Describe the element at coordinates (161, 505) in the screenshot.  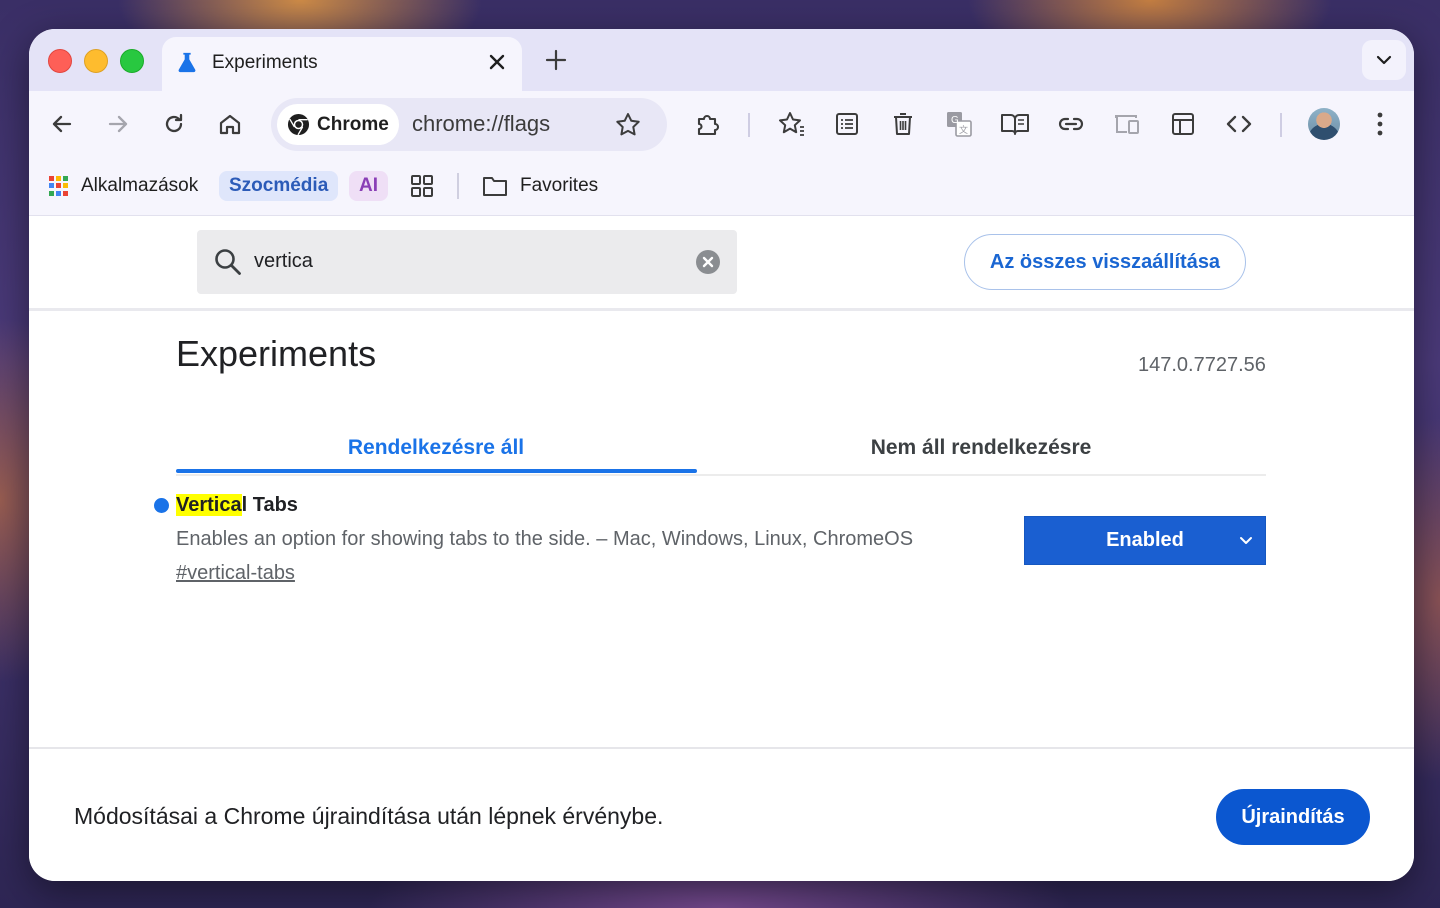
I see `modified-indicator` at that location.